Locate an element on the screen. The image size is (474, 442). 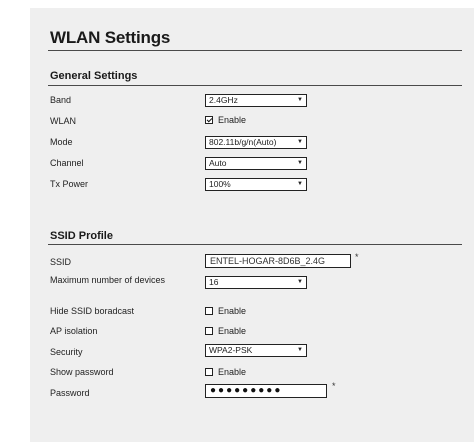
max-devices-label: Maximum number of devices is located at coordinates (108, 280).